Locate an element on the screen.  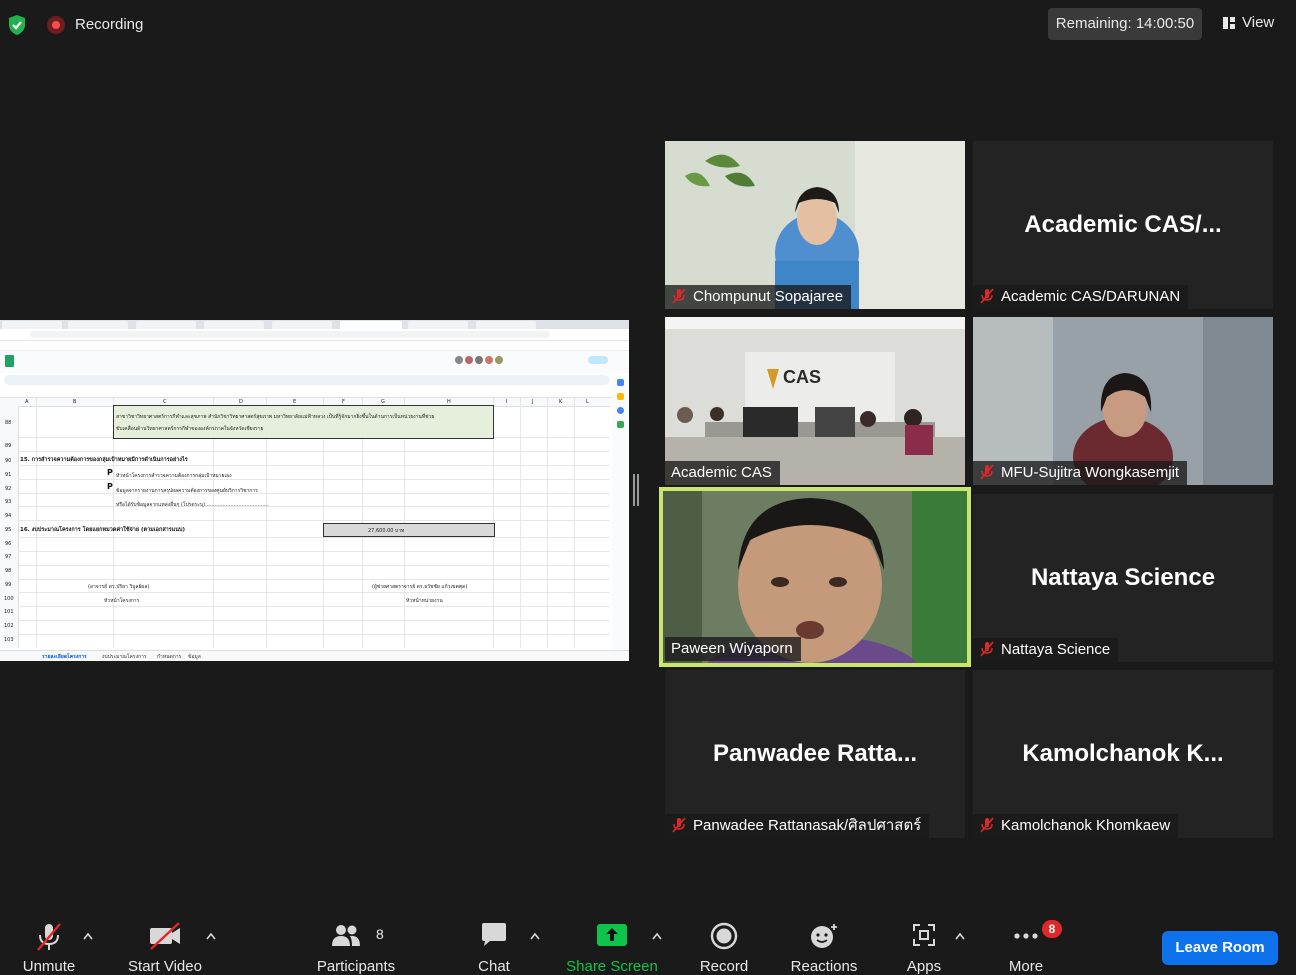
participants-icon is located at coordinates (346, 935).